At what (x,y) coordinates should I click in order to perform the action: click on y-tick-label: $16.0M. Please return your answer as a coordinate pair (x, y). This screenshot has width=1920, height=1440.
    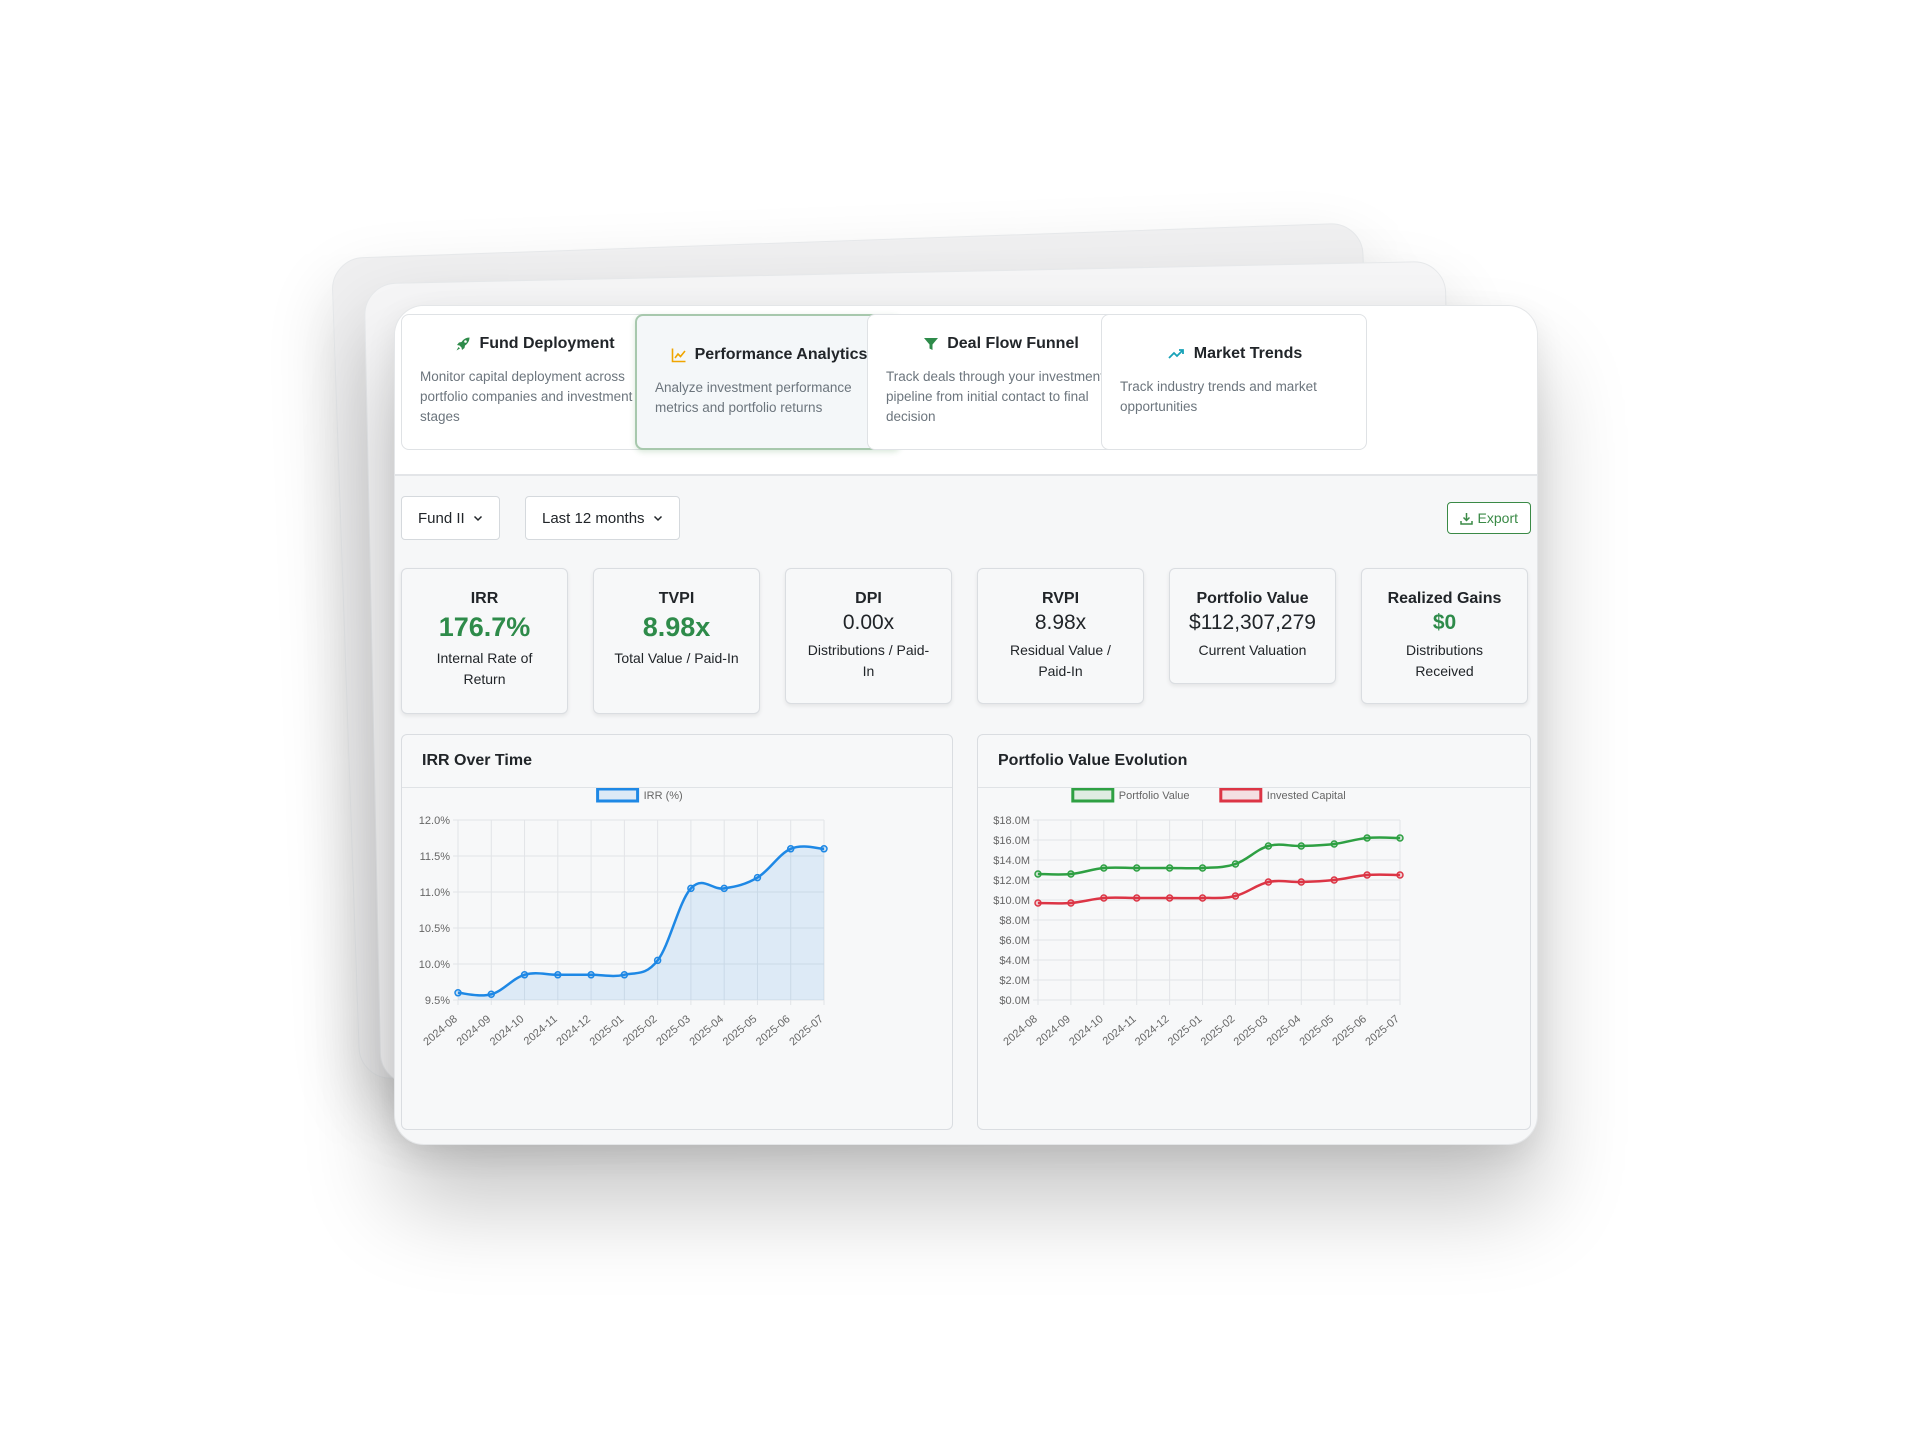
    Looking at the image, I should click on (1011, 841).